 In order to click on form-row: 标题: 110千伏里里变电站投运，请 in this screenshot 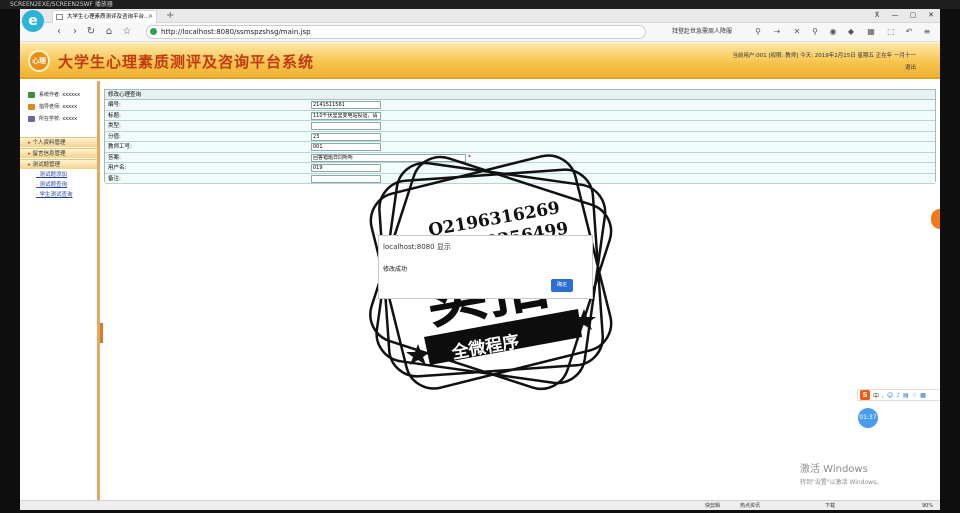, I will do `click(520, 115)`.